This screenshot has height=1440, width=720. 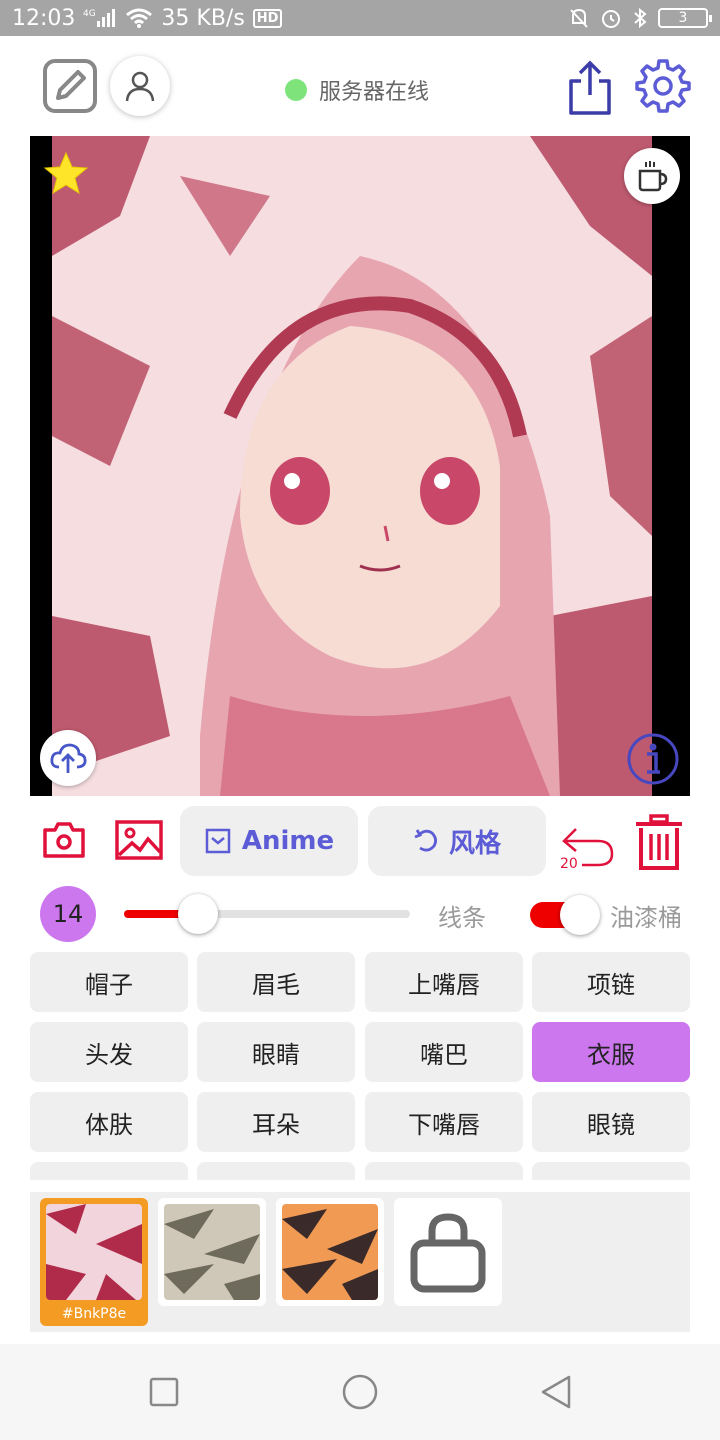 What do you see at coordinates (276, 1122) in the screenshot?
I see `part-button: 耳朵` at bounding box center [276, 1122].